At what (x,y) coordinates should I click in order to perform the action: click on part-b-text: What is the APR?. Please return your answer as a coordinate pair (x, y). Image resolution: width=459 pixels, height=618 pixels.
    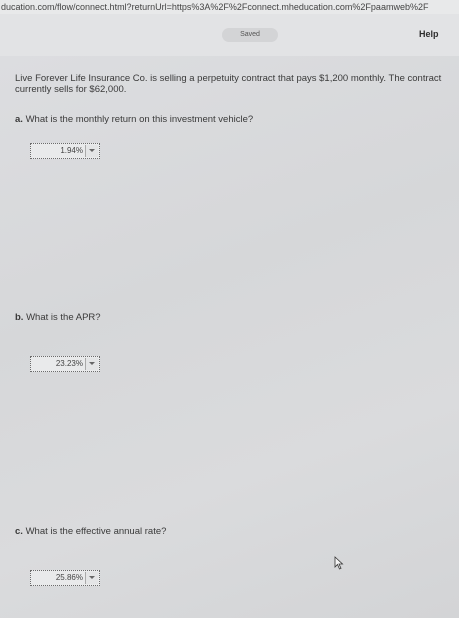
    Looking at the image, I should click on (63, 317).